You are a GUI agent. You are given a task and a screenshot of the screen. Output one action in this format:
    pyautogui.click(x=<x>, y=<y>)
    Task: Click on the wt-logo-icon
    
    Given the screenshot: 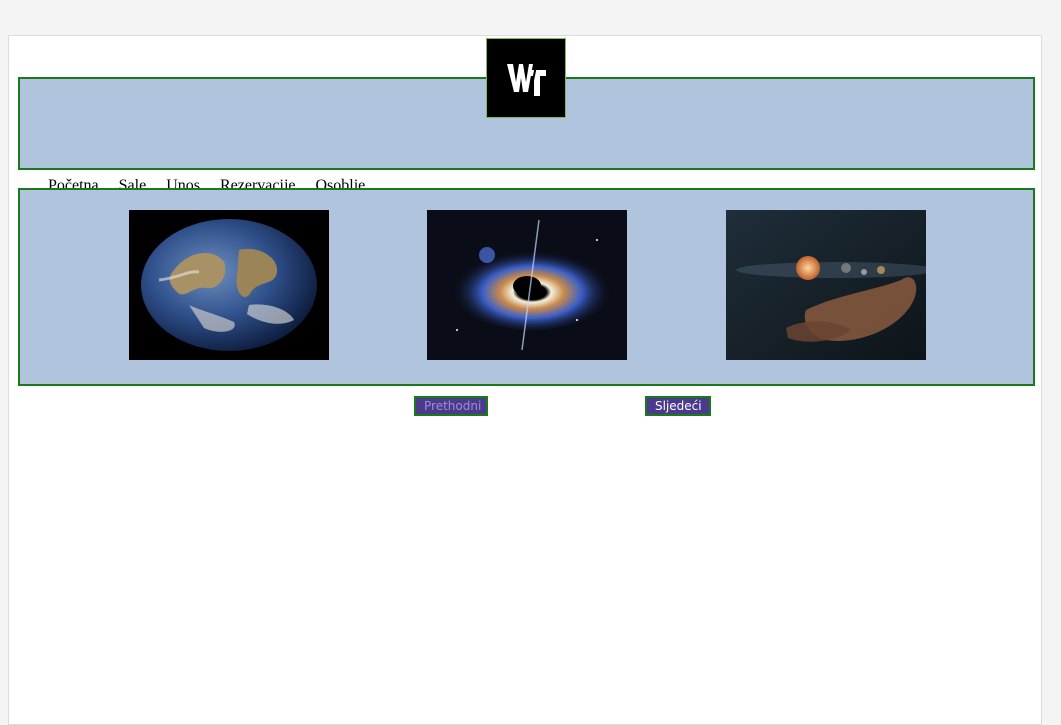 What is the action you would take?
    pyautogui.click(x=526, y=80)
    